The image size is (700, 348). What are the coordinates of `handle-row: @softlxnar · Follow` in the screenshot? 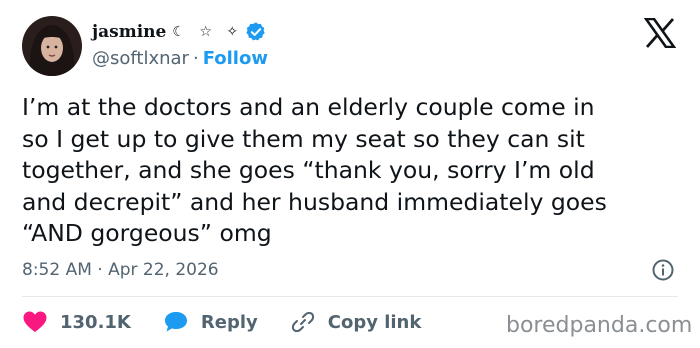 It's located at (180, 59).